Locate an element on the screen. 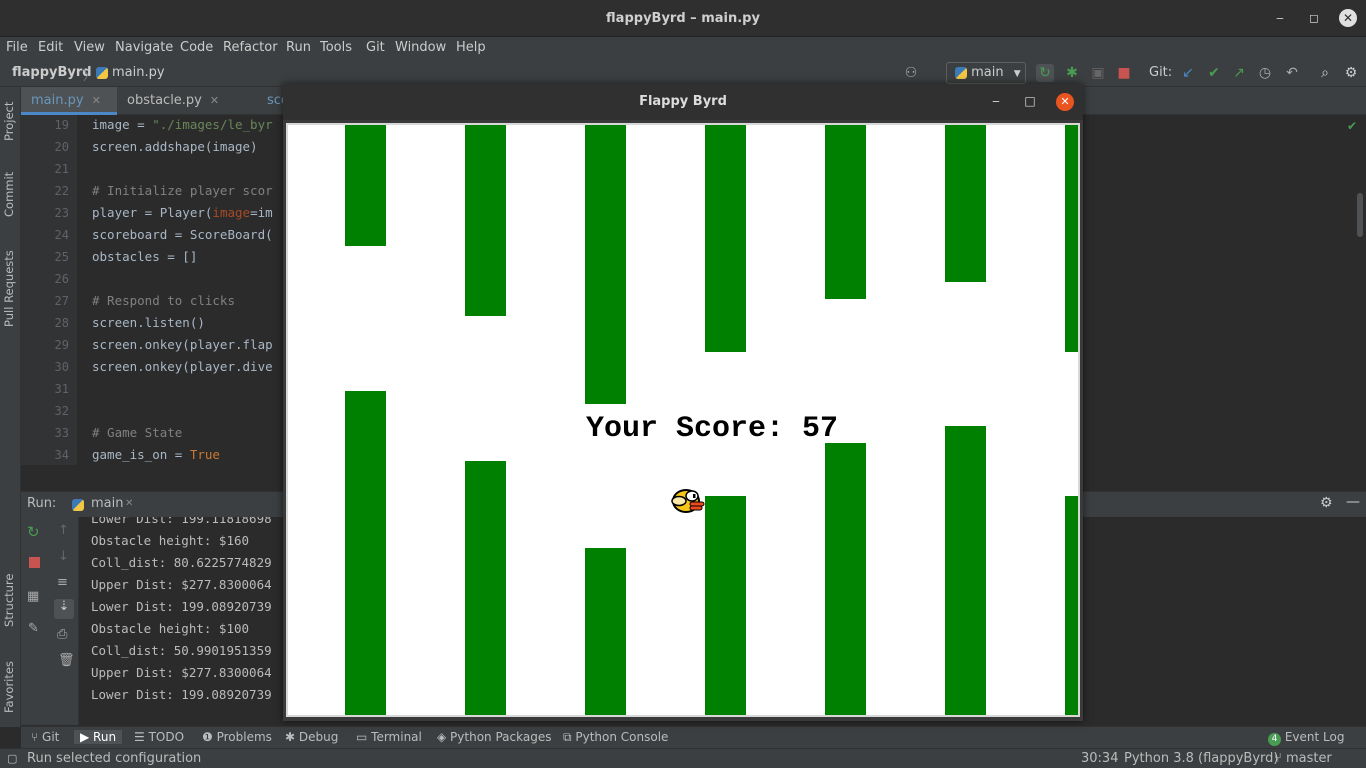  window-title: flappyByrd – main.py is located at coordinates (683, 18).